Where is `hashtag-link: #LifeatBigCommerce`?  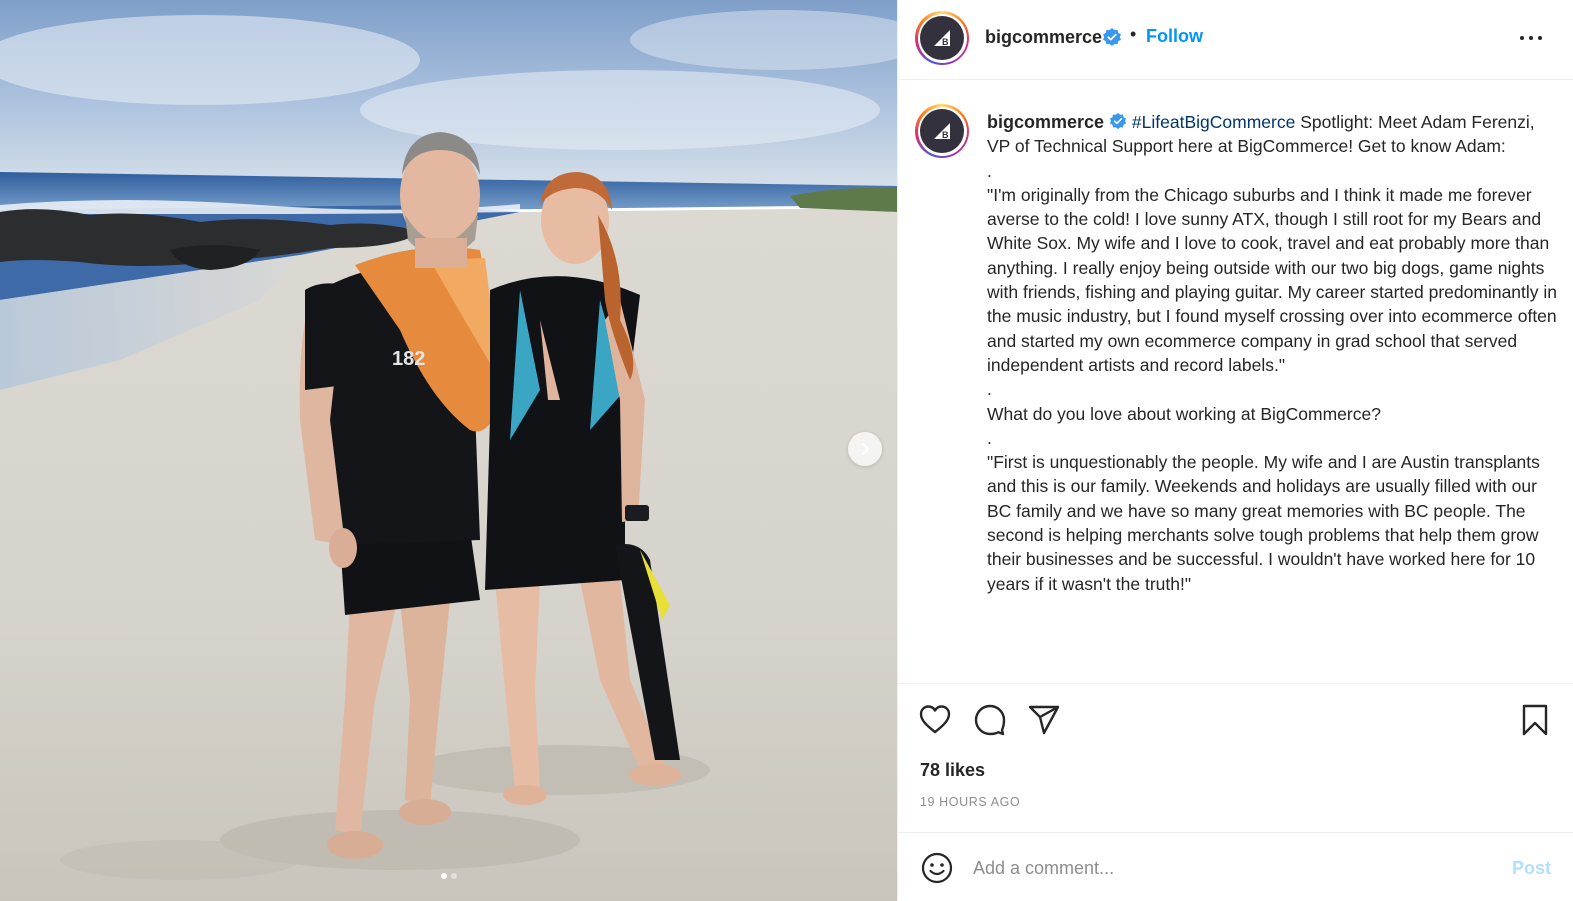
hashtag-link: #LifeatBigCommerce is located at coordinates (1213, 122).